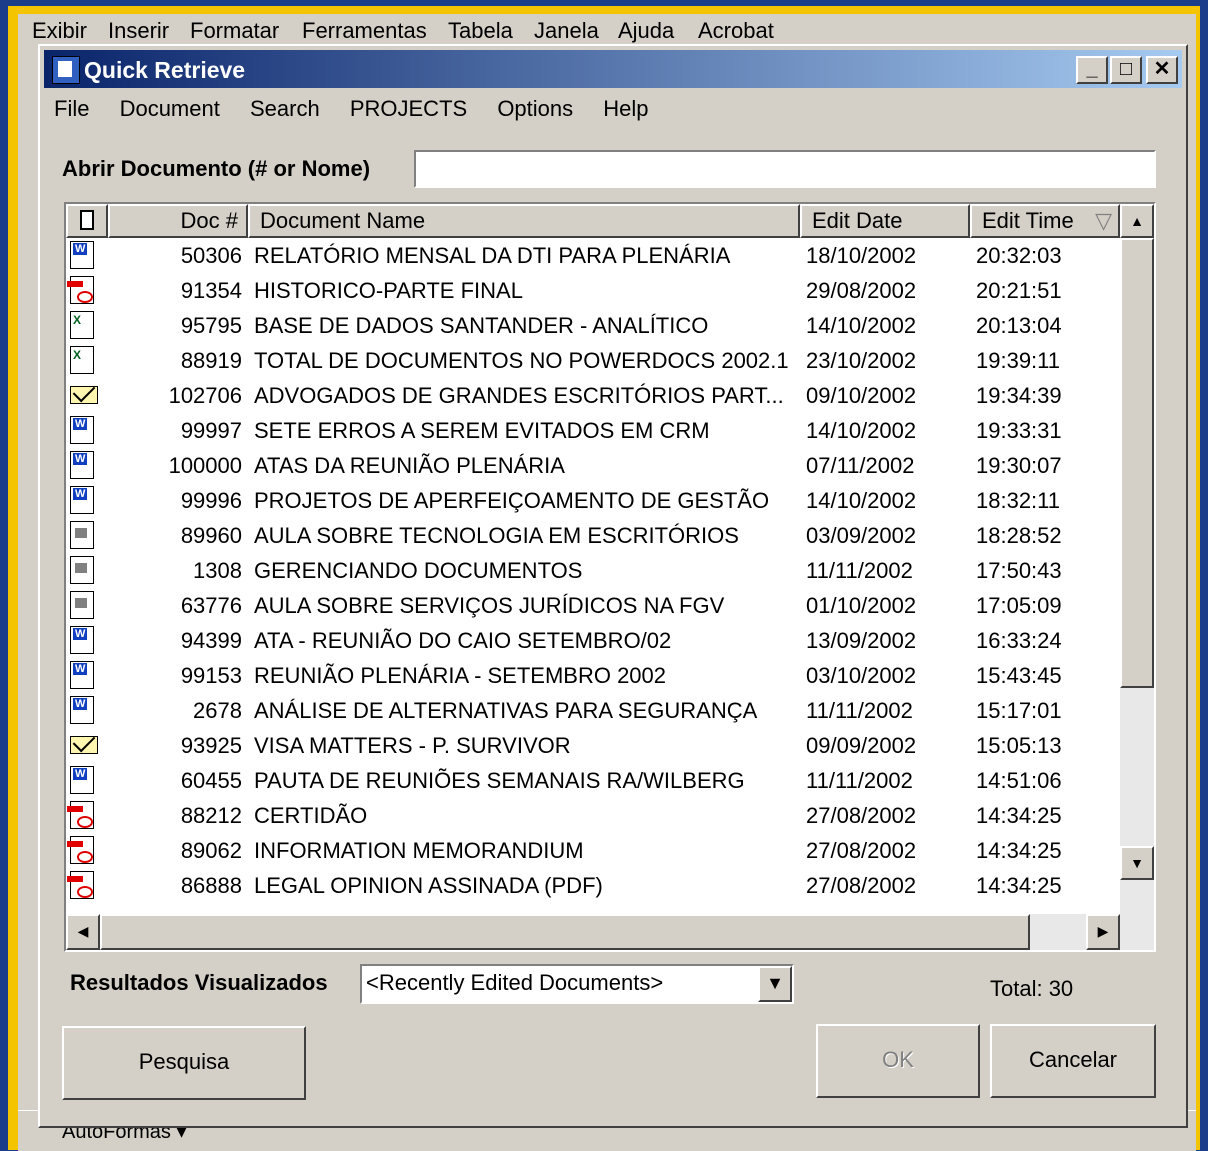 This screenshot has width=1208, height=1151. Describe the element at coordinates (1126, 70) in the screenshot. I see `maximize-button: □` at that location.